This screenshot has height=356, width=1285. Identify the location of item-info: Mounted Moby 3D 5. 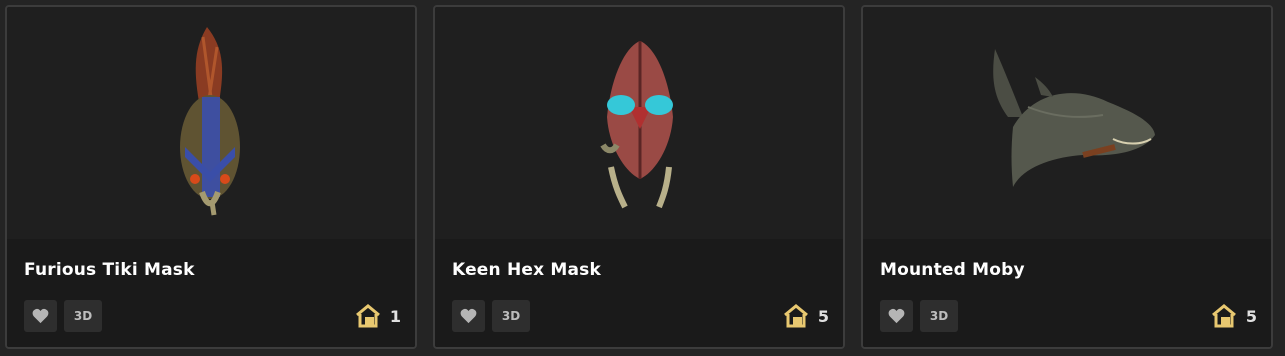
(1067, 293).